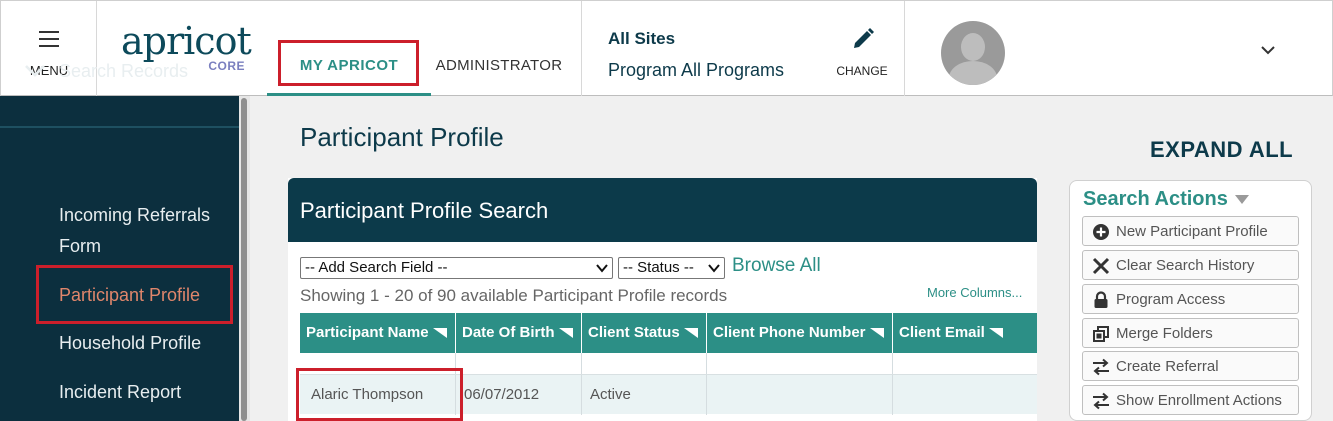  I want to click on sidebar-item-label: Form, so click(80, 246).